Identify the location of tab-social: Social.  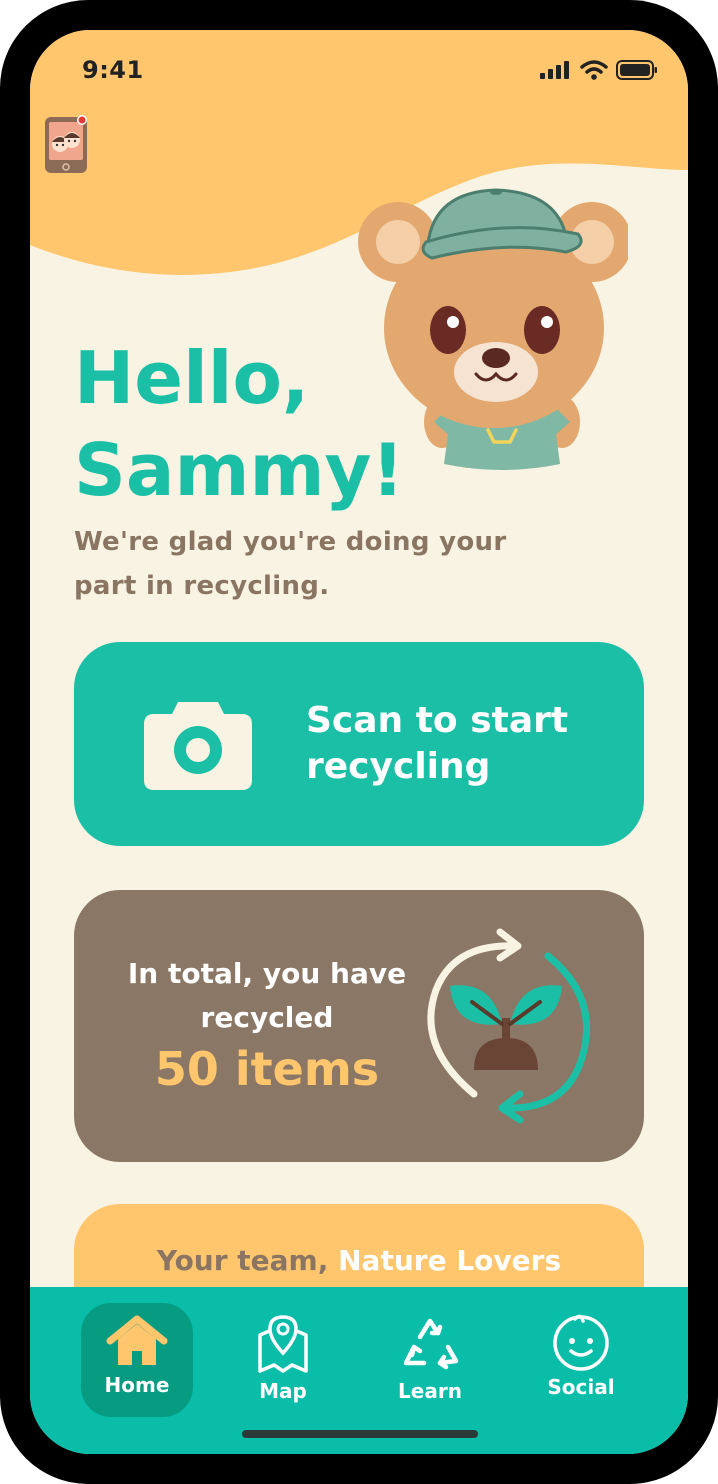
(581, 1360).